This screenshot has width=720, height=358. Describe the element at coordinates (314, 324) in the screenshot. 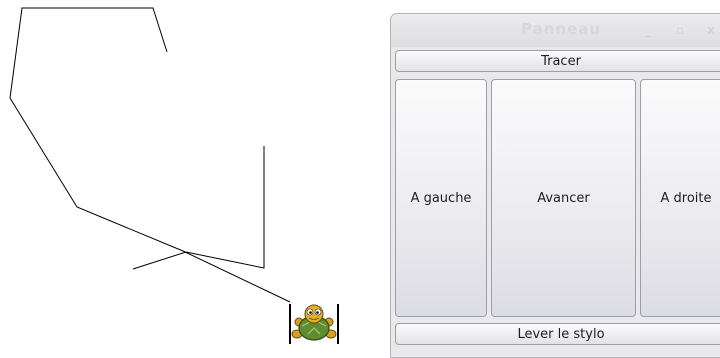

I see `turtle-icon` at that location.